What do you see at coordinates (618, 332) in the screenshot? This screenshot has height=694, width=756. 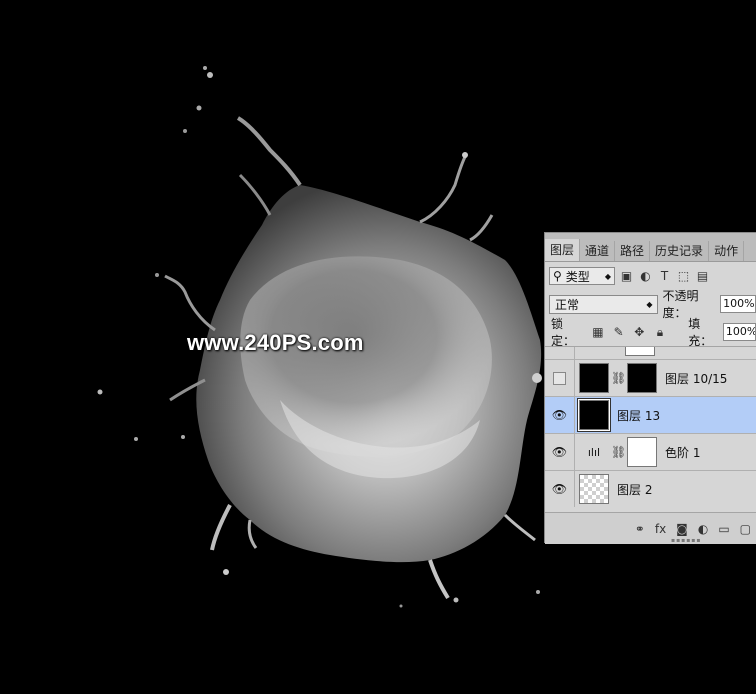 I see `lock-paint-icon: ✎` at bounding box center [618, 332].